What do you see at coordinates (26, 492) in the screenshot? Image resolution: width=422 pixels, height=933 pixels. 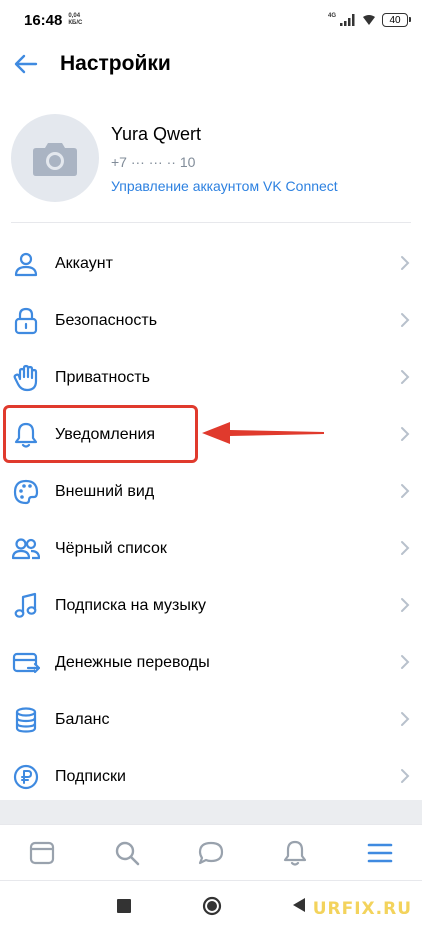 I see `palette-icon` at bounding box center [26, 492].